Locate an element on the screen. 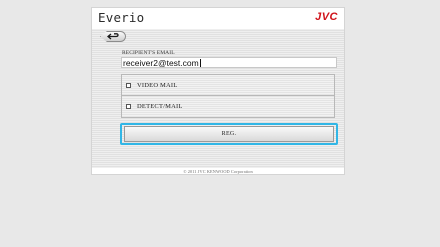  jvc-logo: JVC is located at coordinates (326, 17).